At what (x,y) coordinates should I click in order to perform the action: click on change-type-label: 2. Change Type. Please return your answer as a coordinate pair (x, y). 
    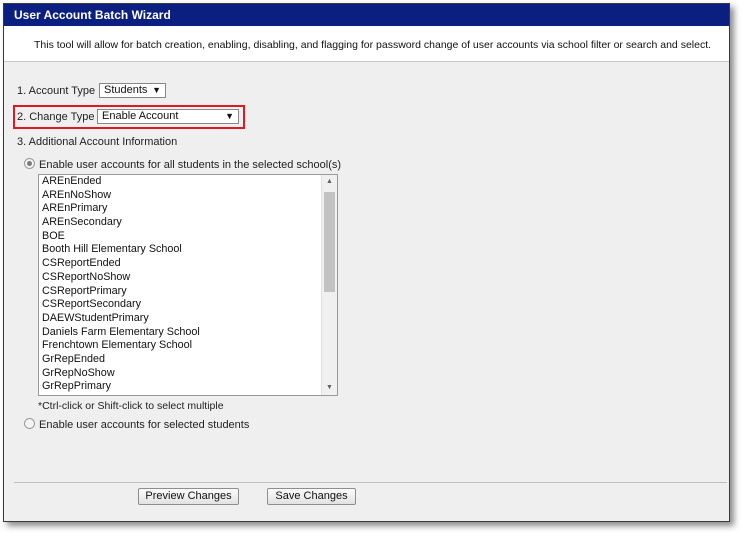
    Looking at the image, I should click on (56, 117).